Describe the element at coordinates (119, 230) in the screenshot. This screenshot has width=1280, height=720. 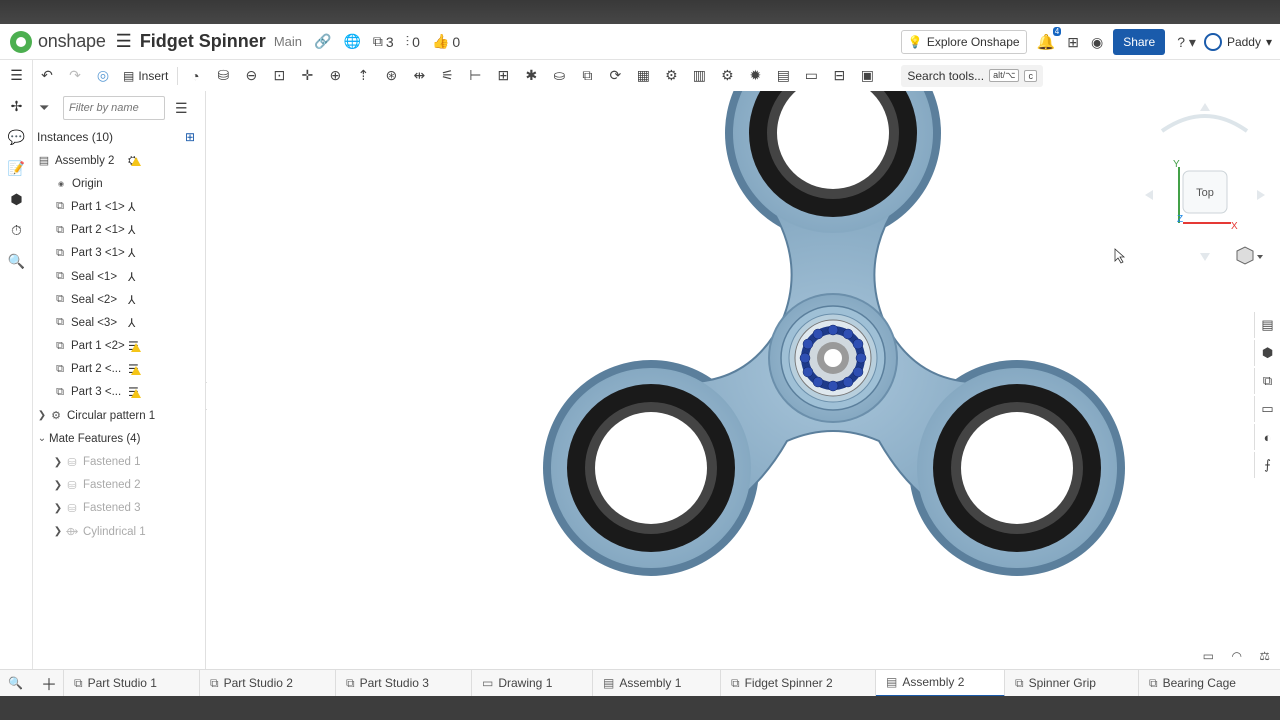
I see `tree-item-part: ⧉ Part 2 <1> ⅄` at that location.